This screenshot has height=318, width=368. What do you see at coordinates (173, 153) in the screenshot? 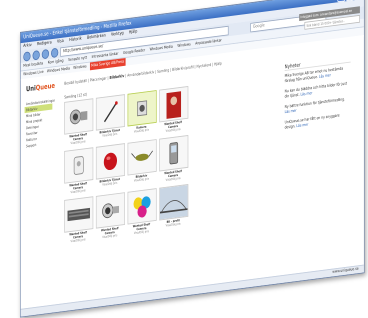
I see `phone-image` at bounding box center [173, 153].